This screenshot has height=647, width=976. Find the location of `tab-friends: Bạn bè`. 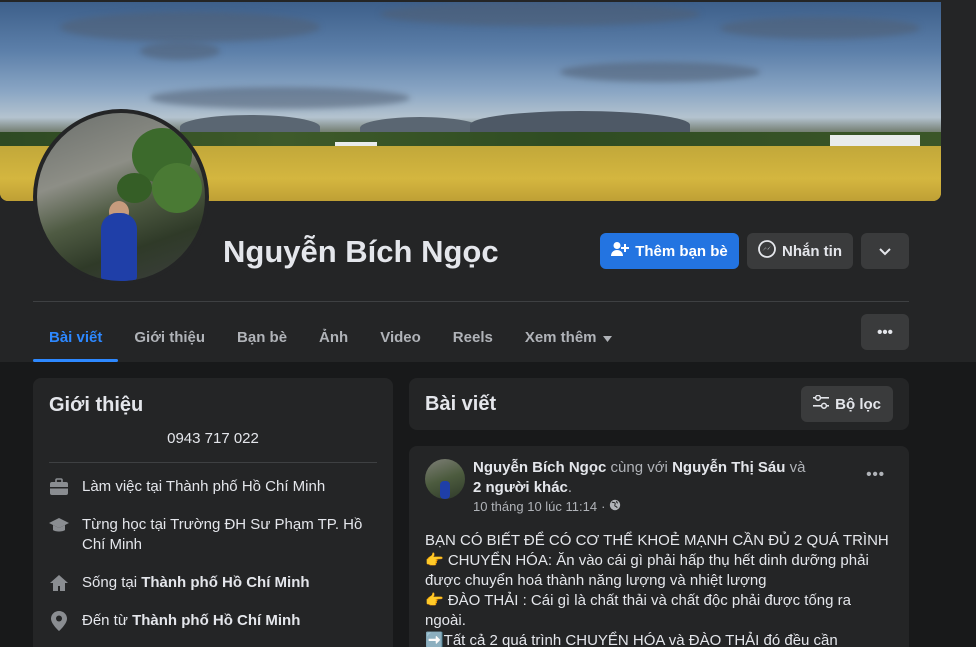

tab-friends: Bạn bè is located at coordinates (262, 337).